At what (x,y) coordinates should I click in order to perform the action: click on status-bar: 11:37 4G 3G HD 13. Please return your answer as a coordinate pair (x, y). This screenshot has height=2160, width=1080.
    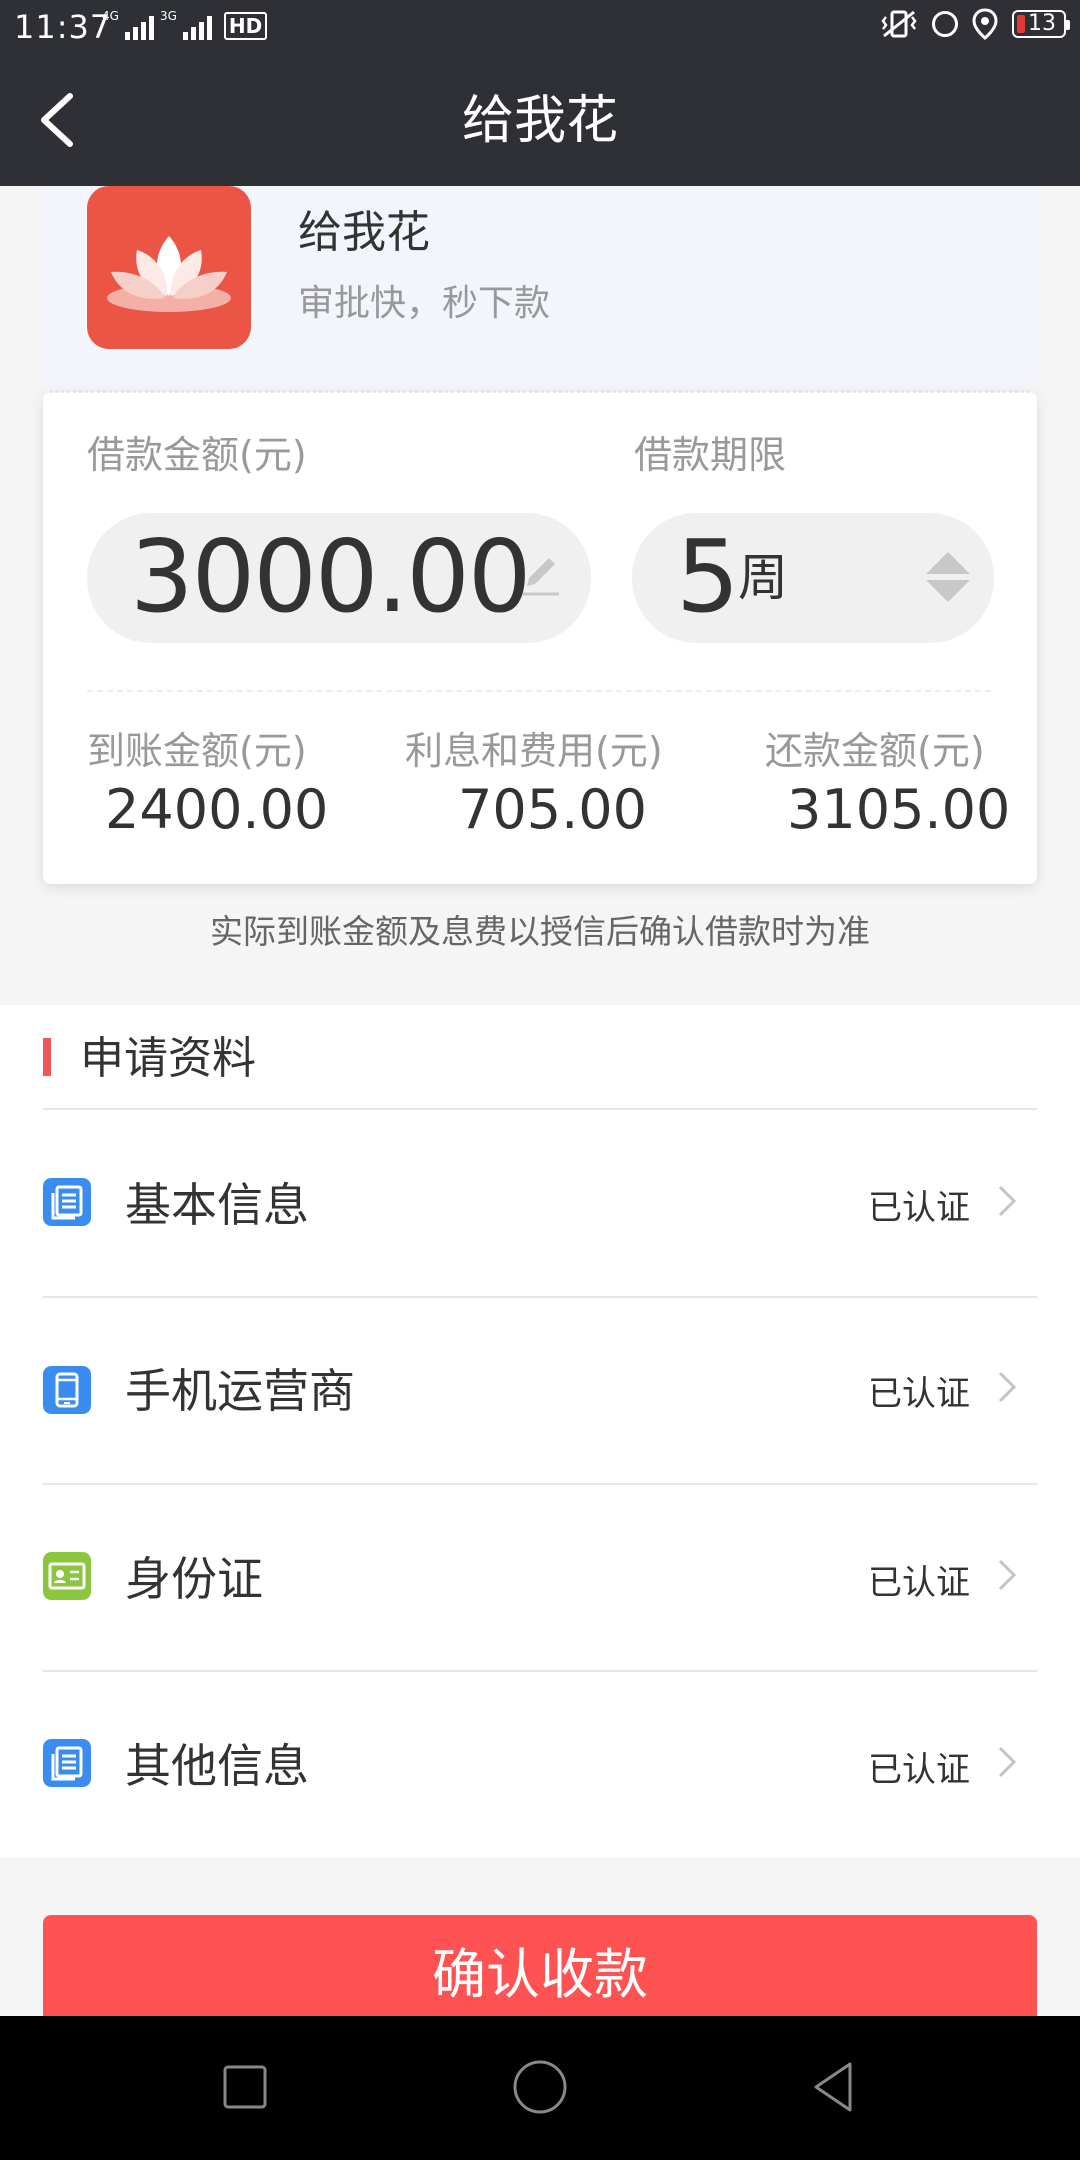
    Looking at the image, I should click on (540, 28).